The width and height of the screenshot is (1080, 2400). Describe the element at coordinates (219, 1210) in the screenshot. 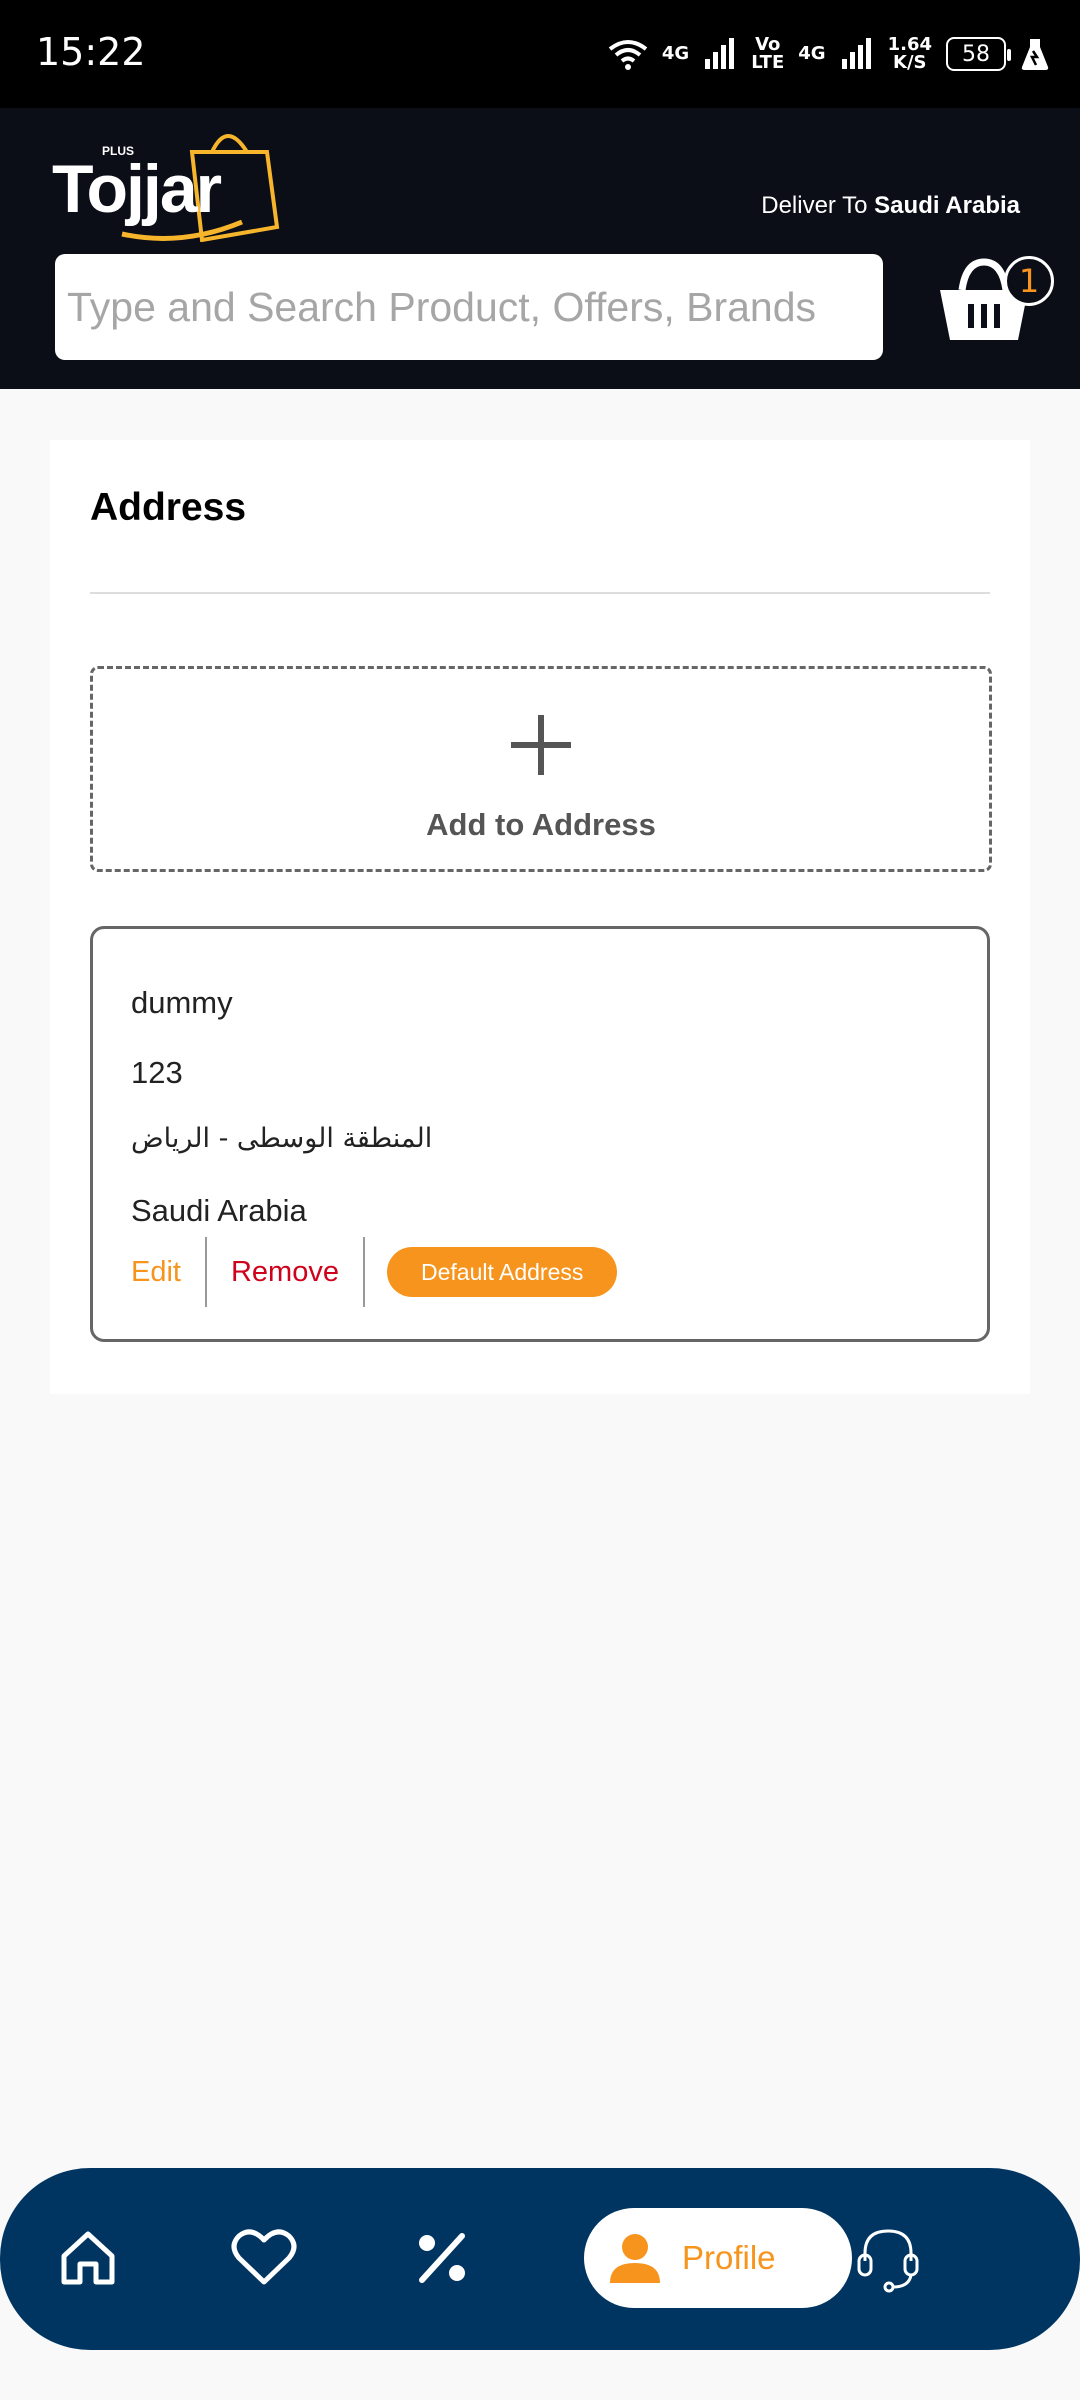

I see `address-country: Saudi Arabia` at that location.